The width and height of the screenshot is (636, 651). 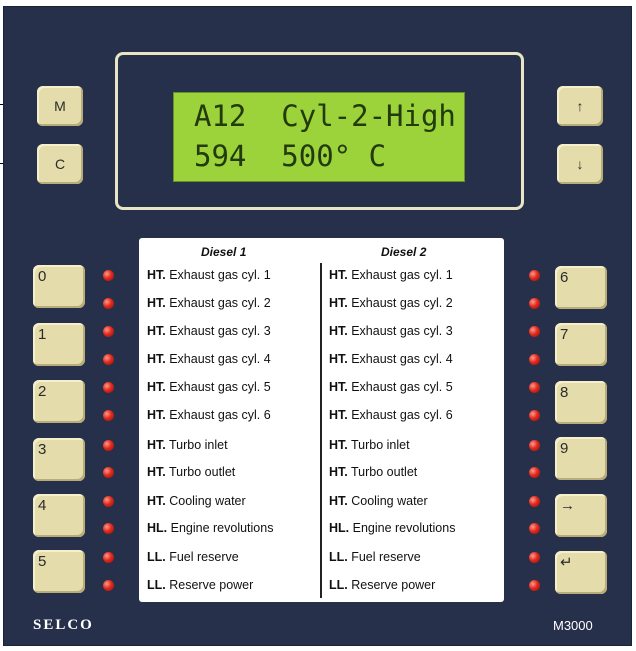 I want to click on led-diesel1-row1, so click(x=108, y=275).